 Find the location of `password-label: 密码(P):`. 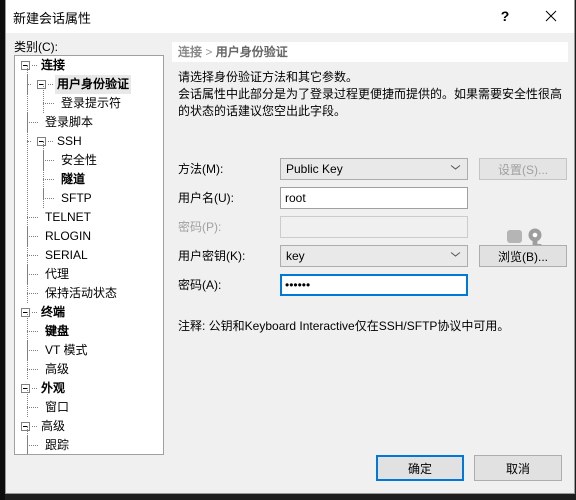

password-label: 密码(P): is located at coordinates (200, 227).